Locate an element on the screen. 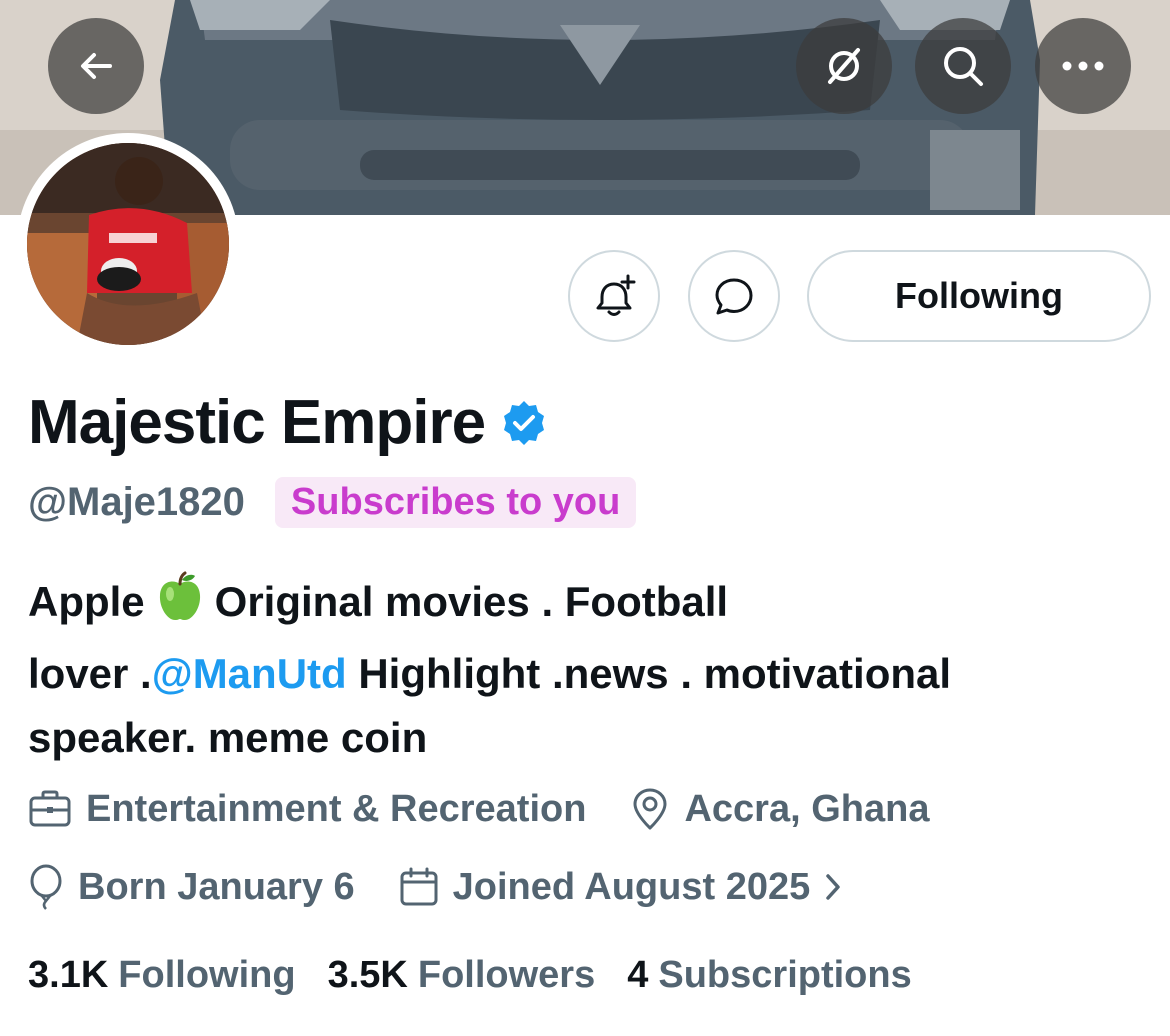 Image resolution: width=1170 pixels, height=1036 pixels. birthday-item: Born January 6 is located at coordinates (191, 887).